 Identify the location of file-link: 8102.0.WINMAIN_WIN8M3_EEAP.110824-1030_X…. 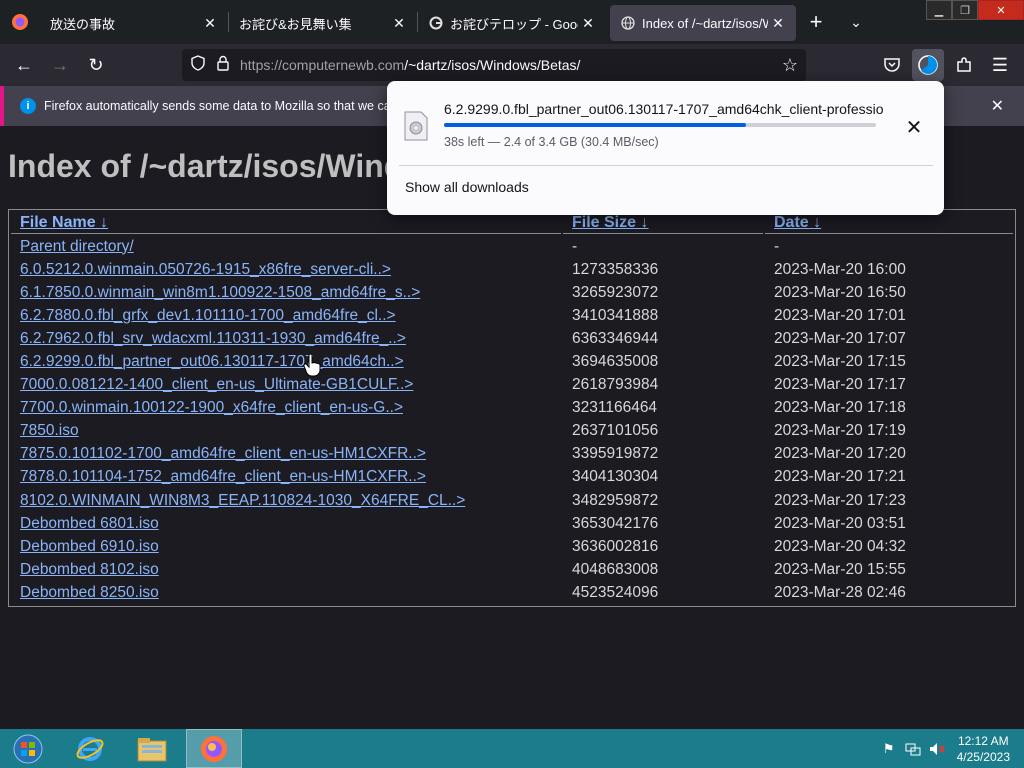
(286, 500).